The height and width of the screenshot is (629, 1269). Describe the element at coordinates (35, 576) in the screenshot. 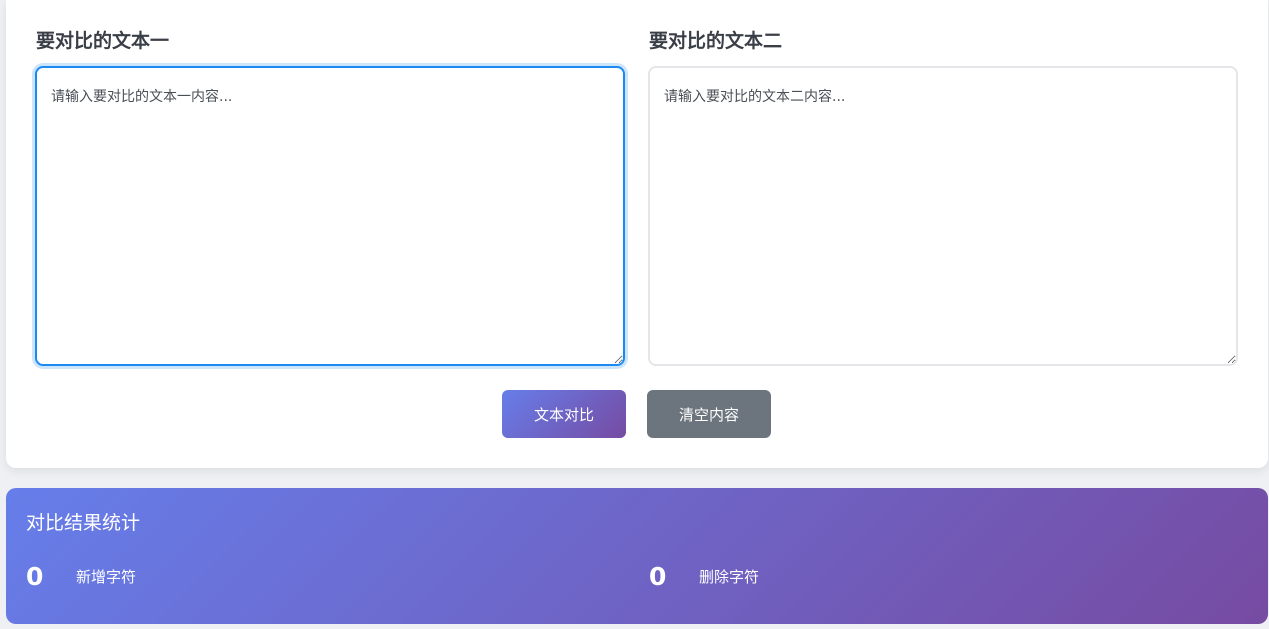

I see `added-chars-count: 0` at that location.